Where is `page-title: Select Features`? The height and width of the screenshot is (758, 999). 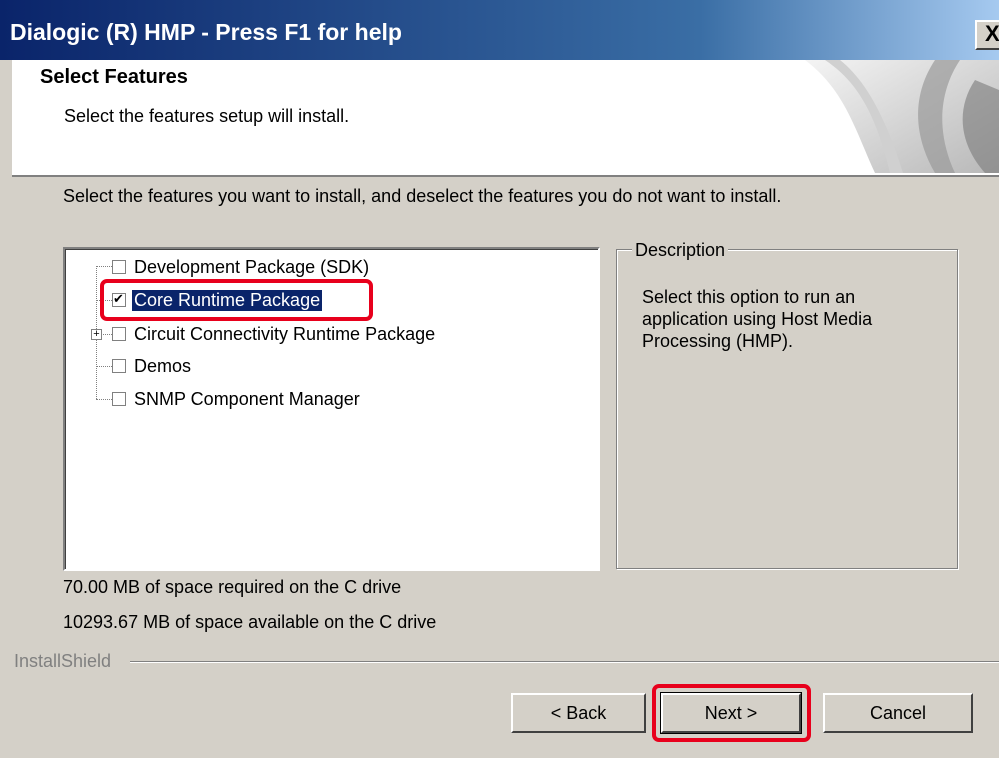
page-title: Select Features is located at coordinates (114, 77).